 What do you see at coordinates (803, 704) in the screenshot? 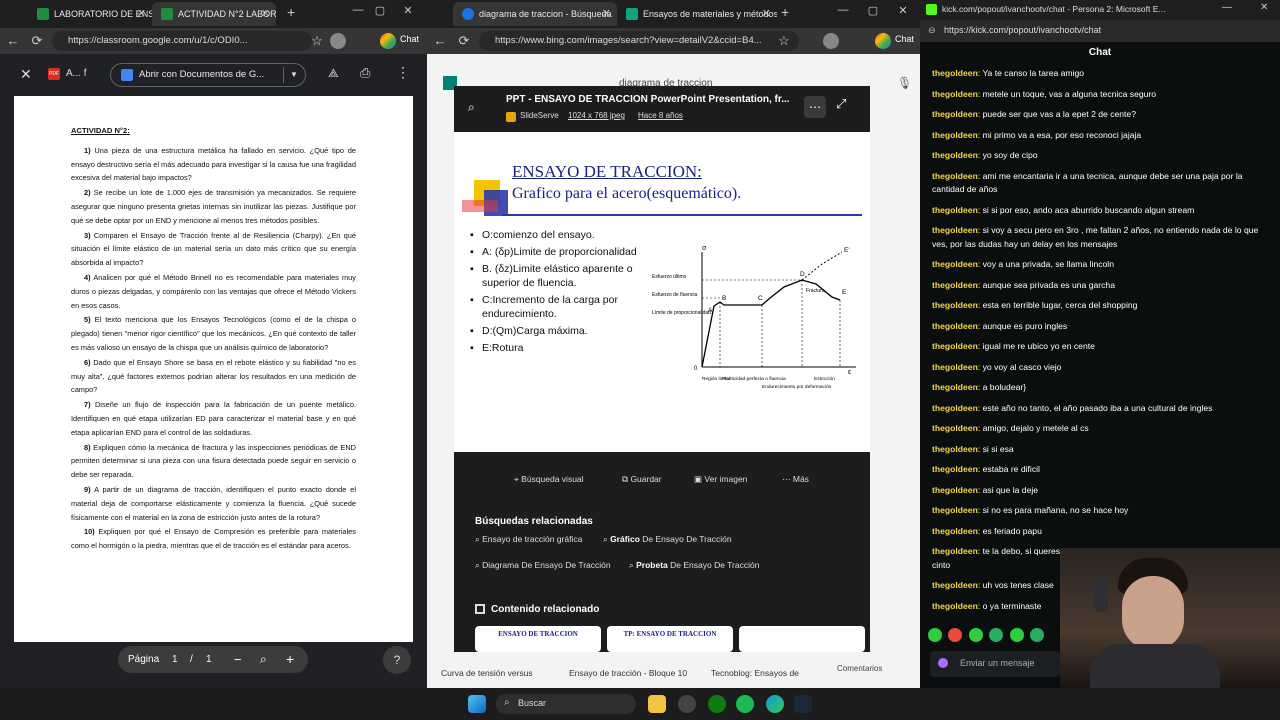
I see `steam-icon` at bounding box center [803, 704].